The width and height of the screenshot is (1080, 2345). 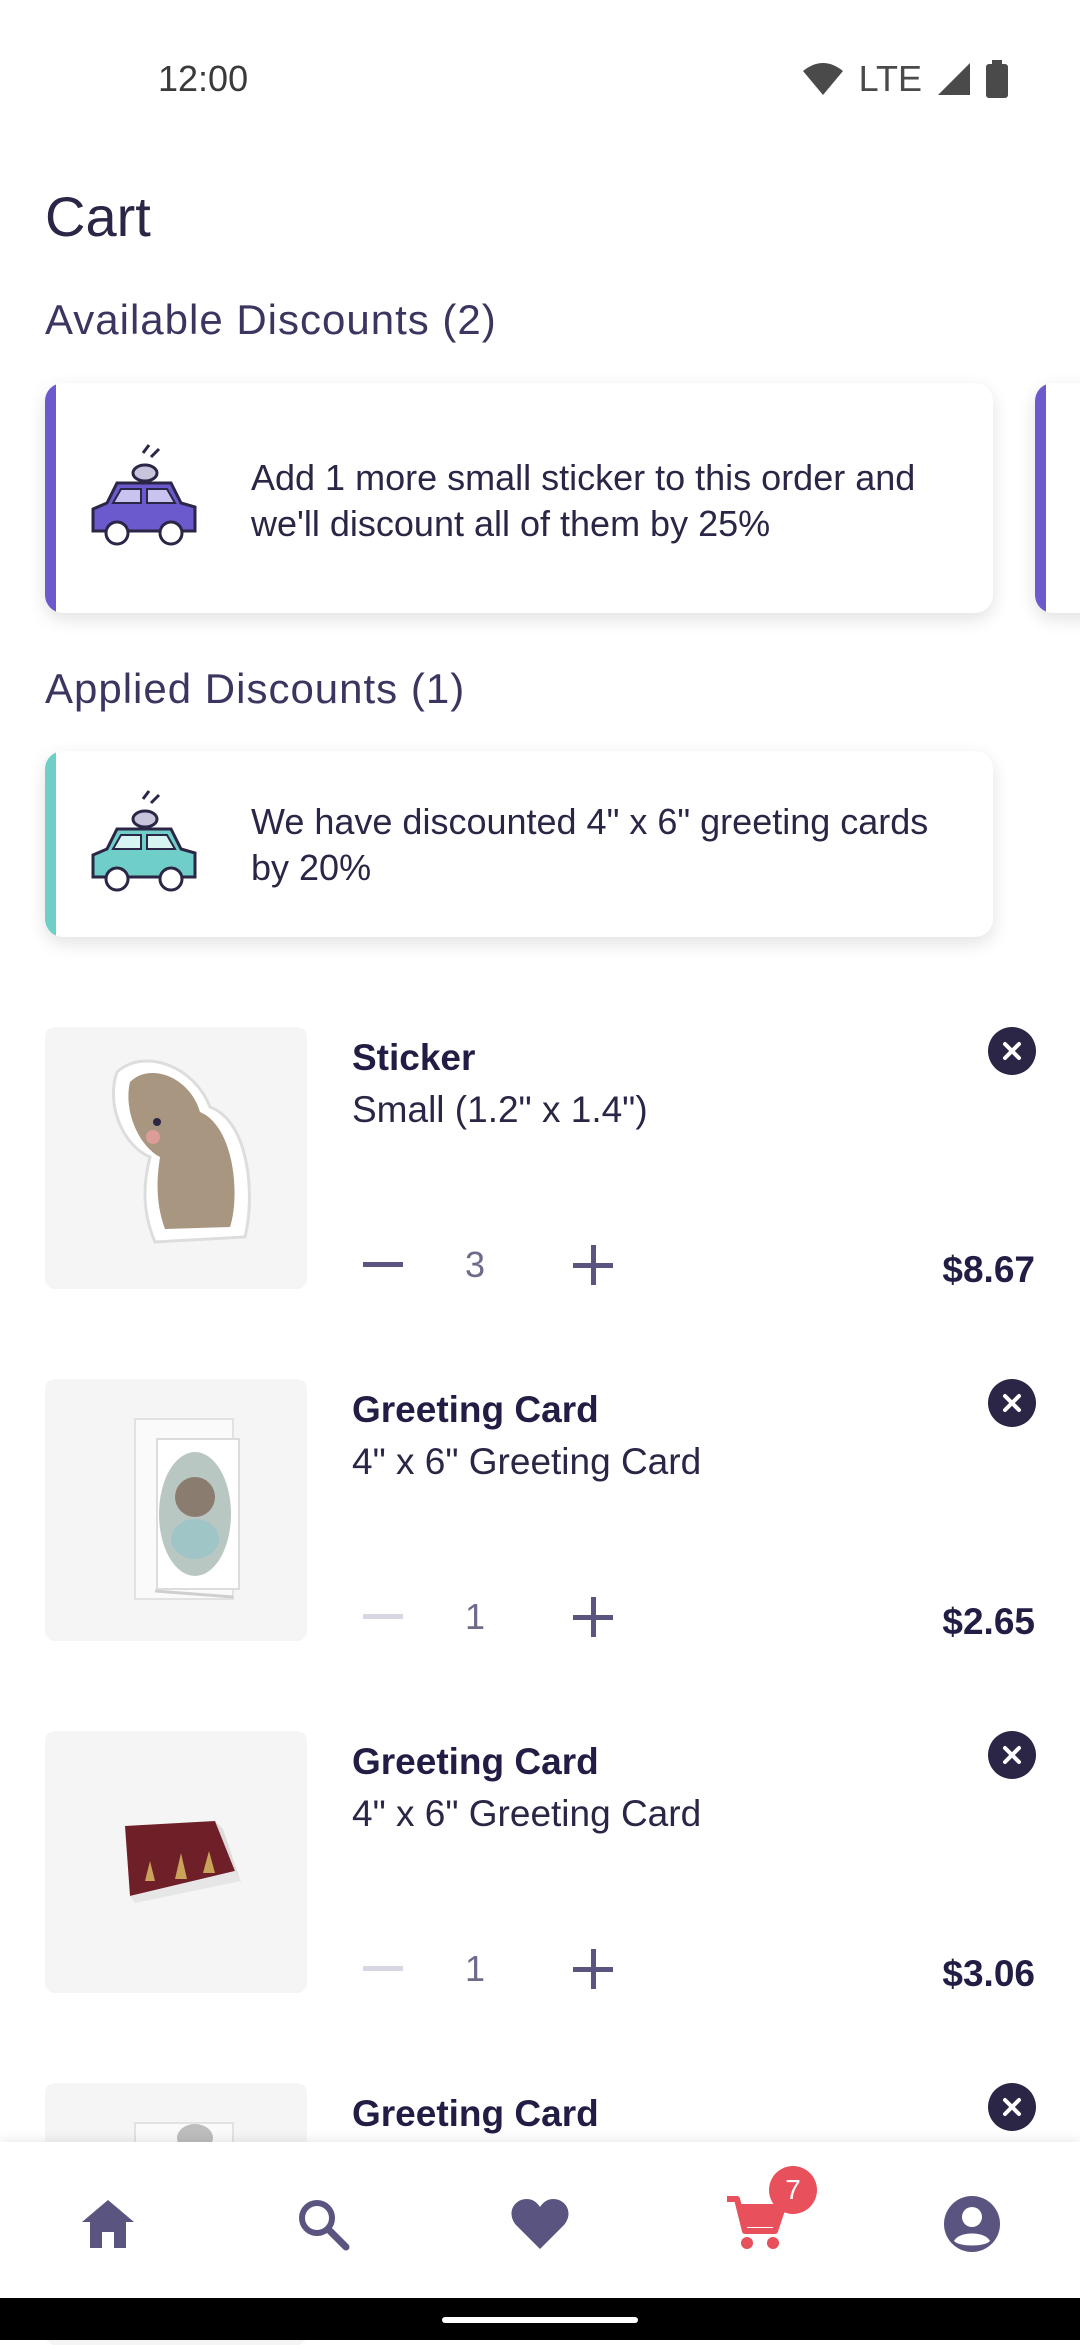 What do you see at coordinates (954, 79) in the screenshot?
I see `signal-icon` at bounding box center [954, 79].